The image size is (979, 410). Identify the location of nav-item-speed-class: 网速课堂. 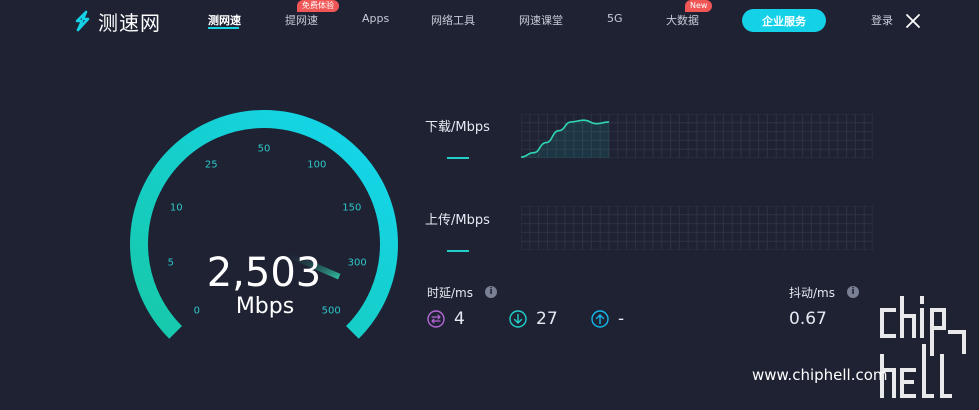
(541, 20).